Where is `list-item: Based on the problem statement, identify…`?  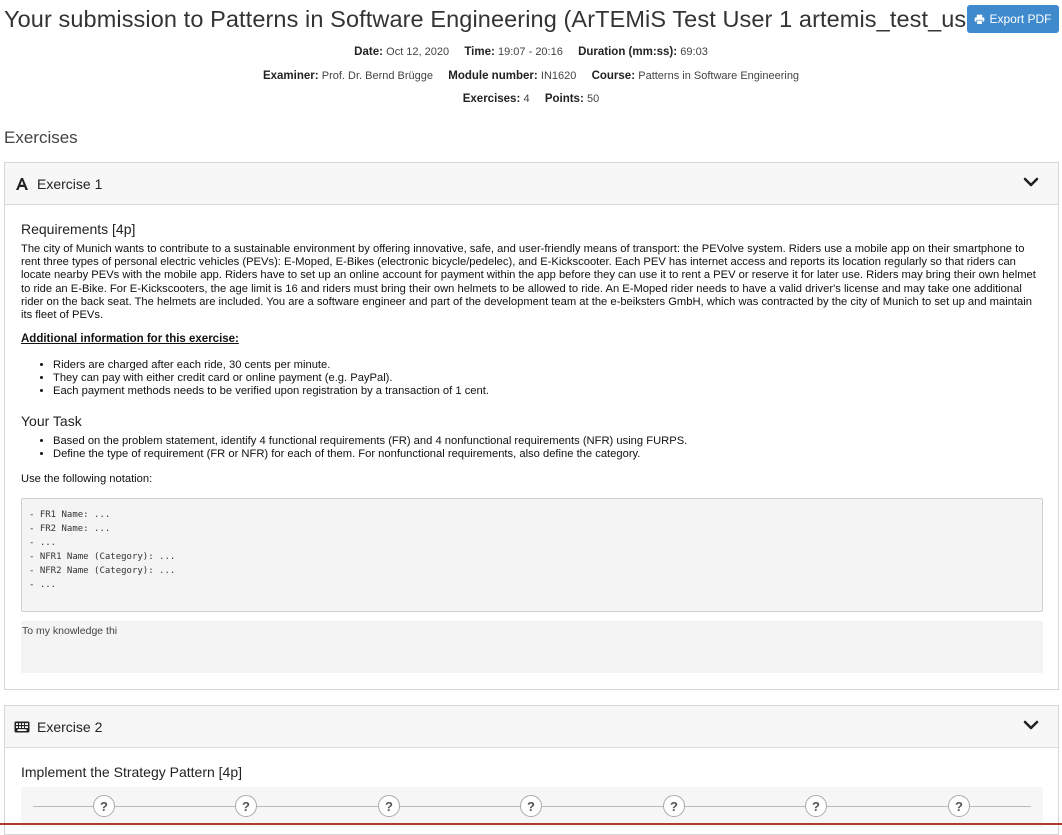 list-item: Based on the problem statement, identify… is located at coordinates (370, 441).